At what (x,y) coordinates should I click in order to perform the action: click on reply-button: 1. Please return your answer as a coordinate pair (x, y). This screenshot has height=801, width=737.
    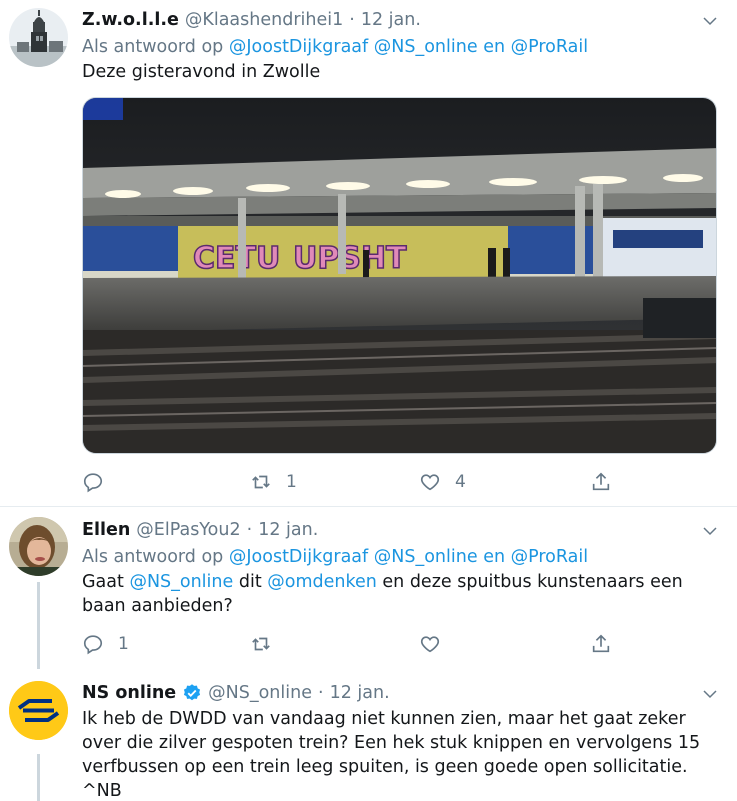
    Looking at the image, I should click on (105, 644).